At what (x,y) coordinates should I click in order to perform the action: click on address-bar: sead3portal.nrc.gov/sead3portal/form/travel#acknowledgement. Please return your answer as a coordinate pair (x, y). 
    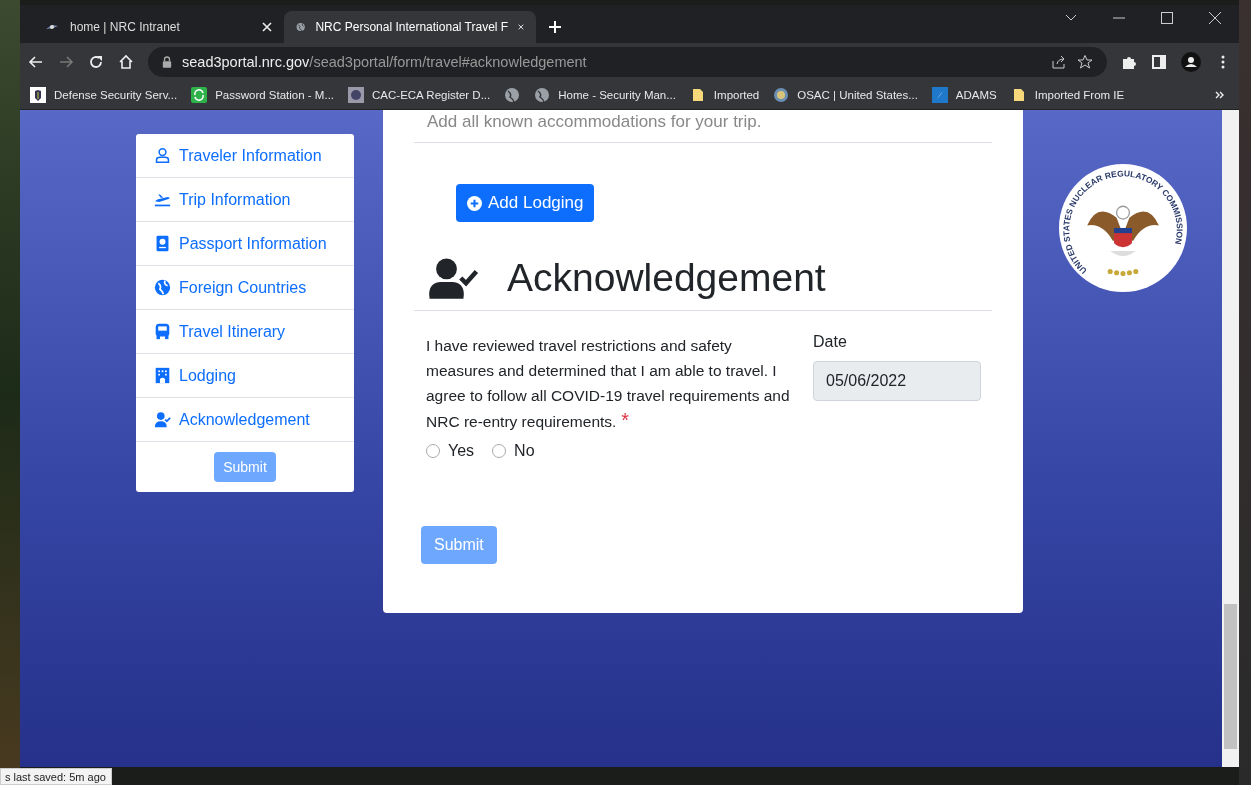
    Looking at the image, I should click on (627, 62).